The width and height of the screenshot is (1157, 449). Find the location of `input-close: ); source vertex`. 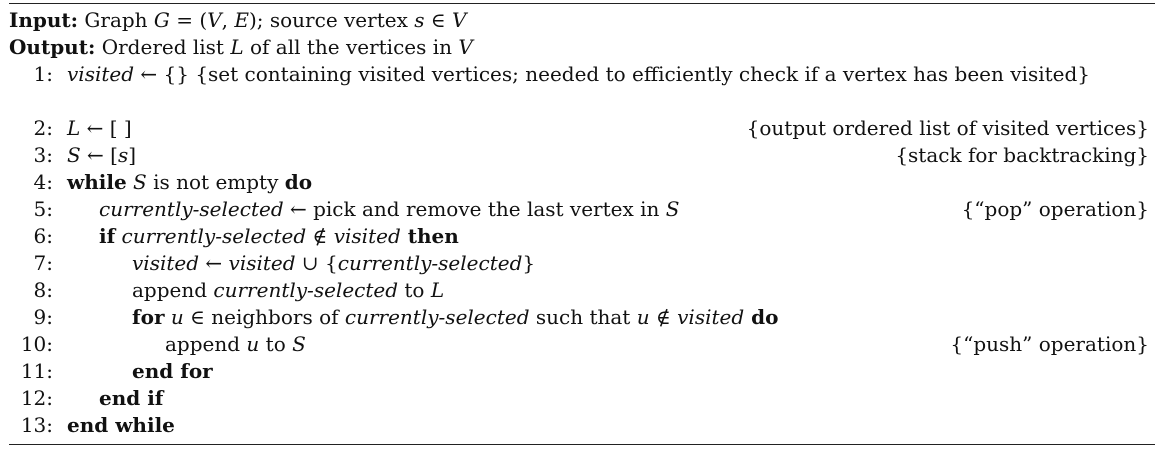

input-close: ); source vertex is located at coordinates (331, 20).